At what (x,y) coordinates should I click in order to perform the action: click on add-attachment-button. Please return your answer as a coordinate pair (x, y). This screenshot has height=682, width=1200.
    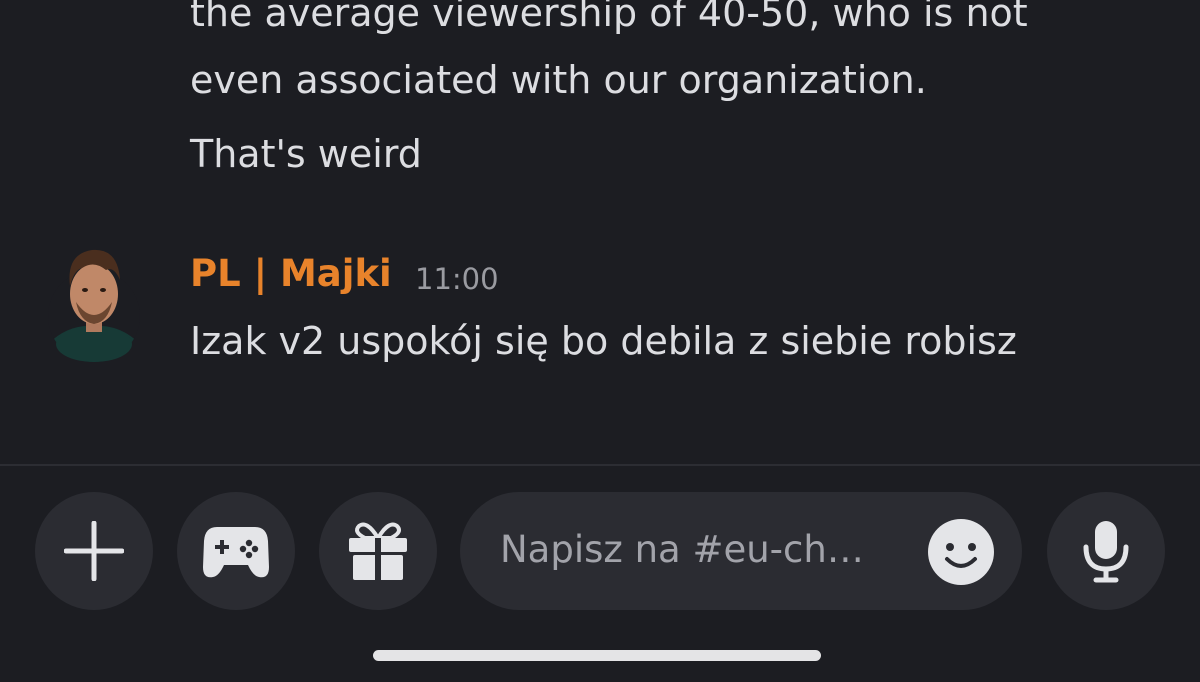
    Looking at the image, I should click on (94, 551).